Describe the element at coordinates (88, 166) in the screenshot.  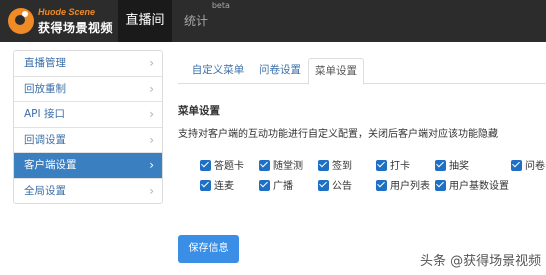
I see `sidebar-item-client-settings: 客户端设置 ›` at that location.